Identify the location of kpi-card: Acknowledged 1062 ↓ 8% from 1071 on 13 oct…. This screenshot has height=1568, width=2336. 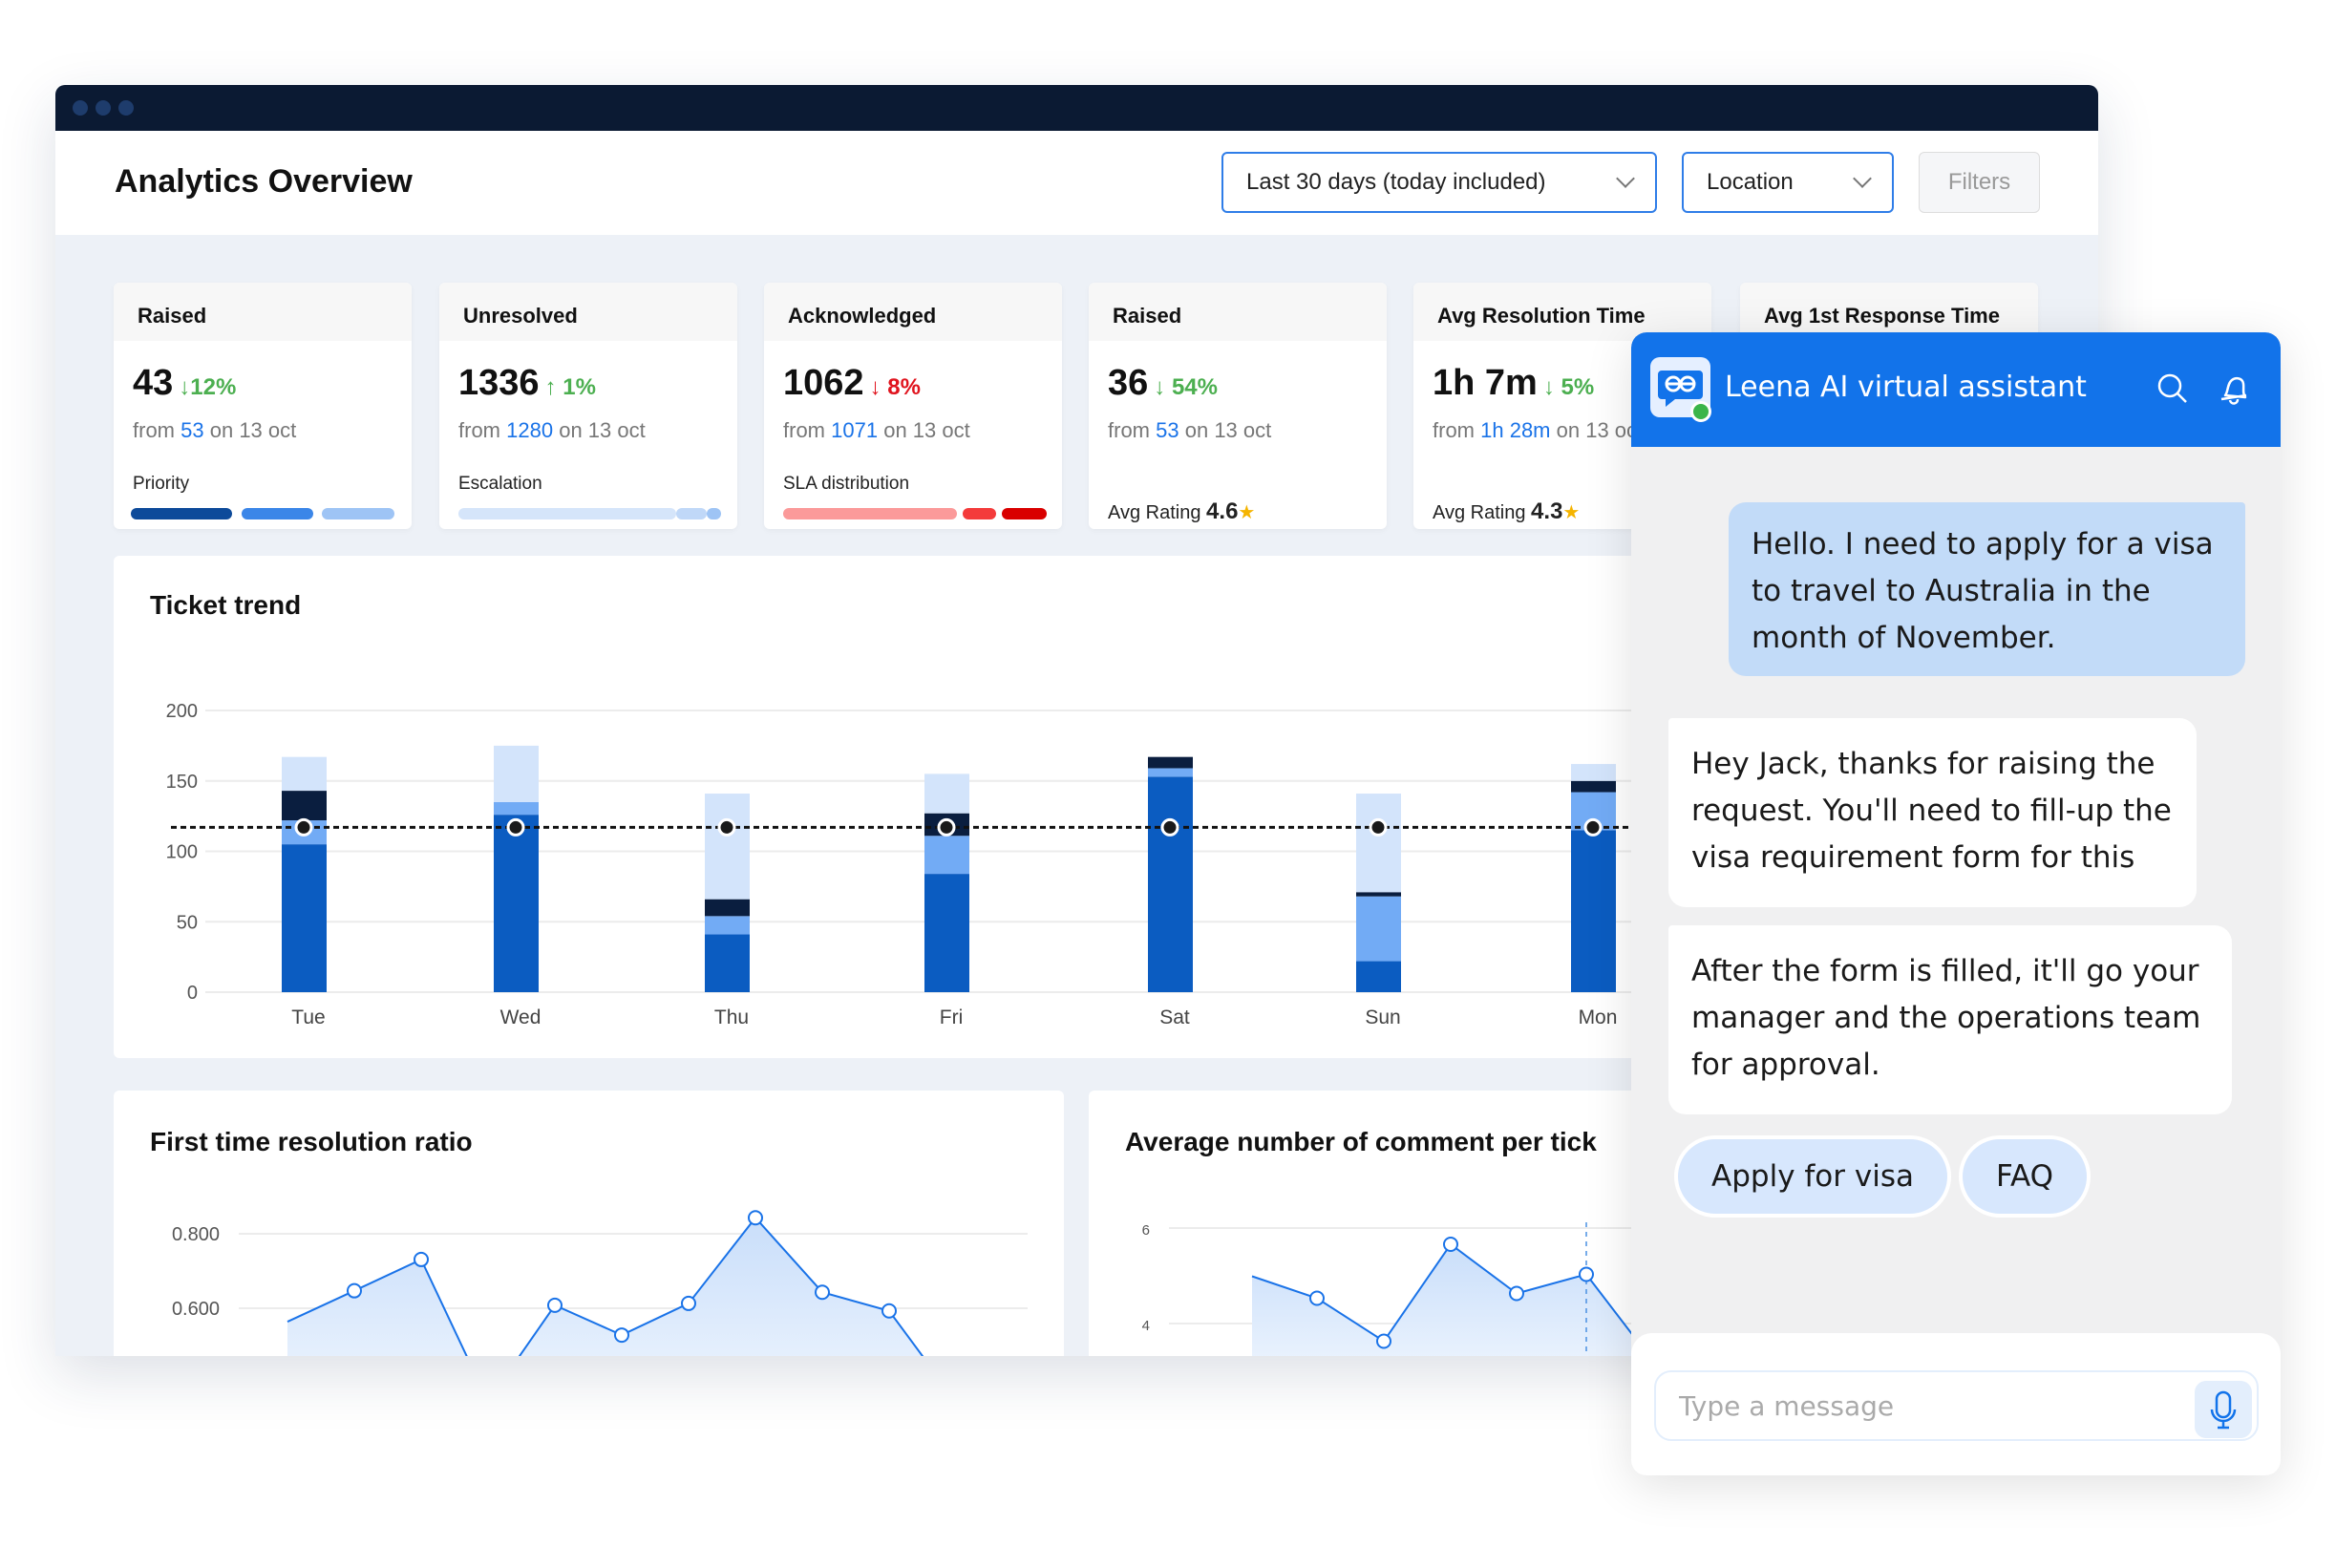
(913, 406).